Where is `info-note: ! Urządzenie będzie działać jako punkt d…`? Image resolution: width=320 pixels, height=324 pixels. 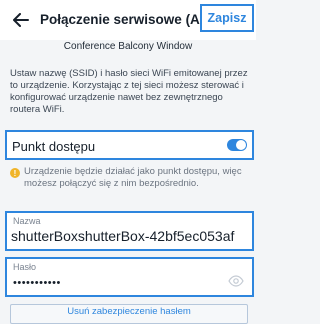
info-note: ! Urządzenie będzie działać jako punkt d… is located at coordinates (131, 181).